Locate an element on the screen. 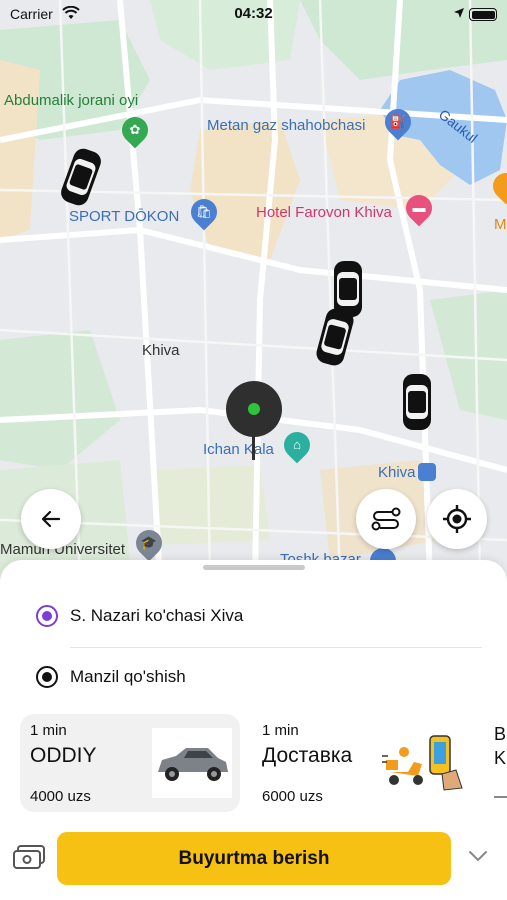 This screenshot has width=507, height=900. destination-address-row: Manzil qo'shish is located at coordinates (111, 677).